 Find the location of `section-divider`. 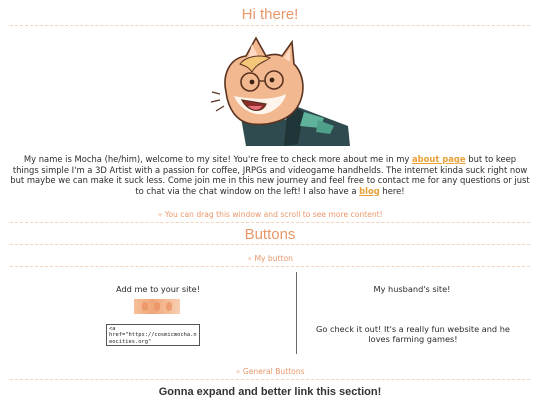

section-divider is located at coordinates (270, 222).